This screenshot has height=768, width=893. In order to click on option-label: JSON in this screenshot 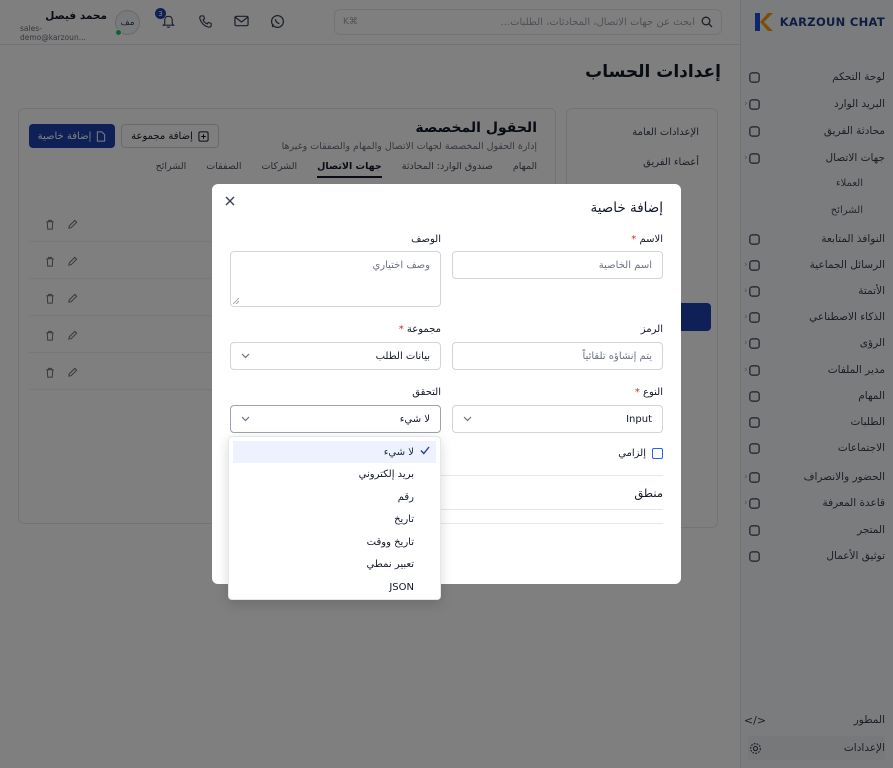, I will do `click(401, 587)`.